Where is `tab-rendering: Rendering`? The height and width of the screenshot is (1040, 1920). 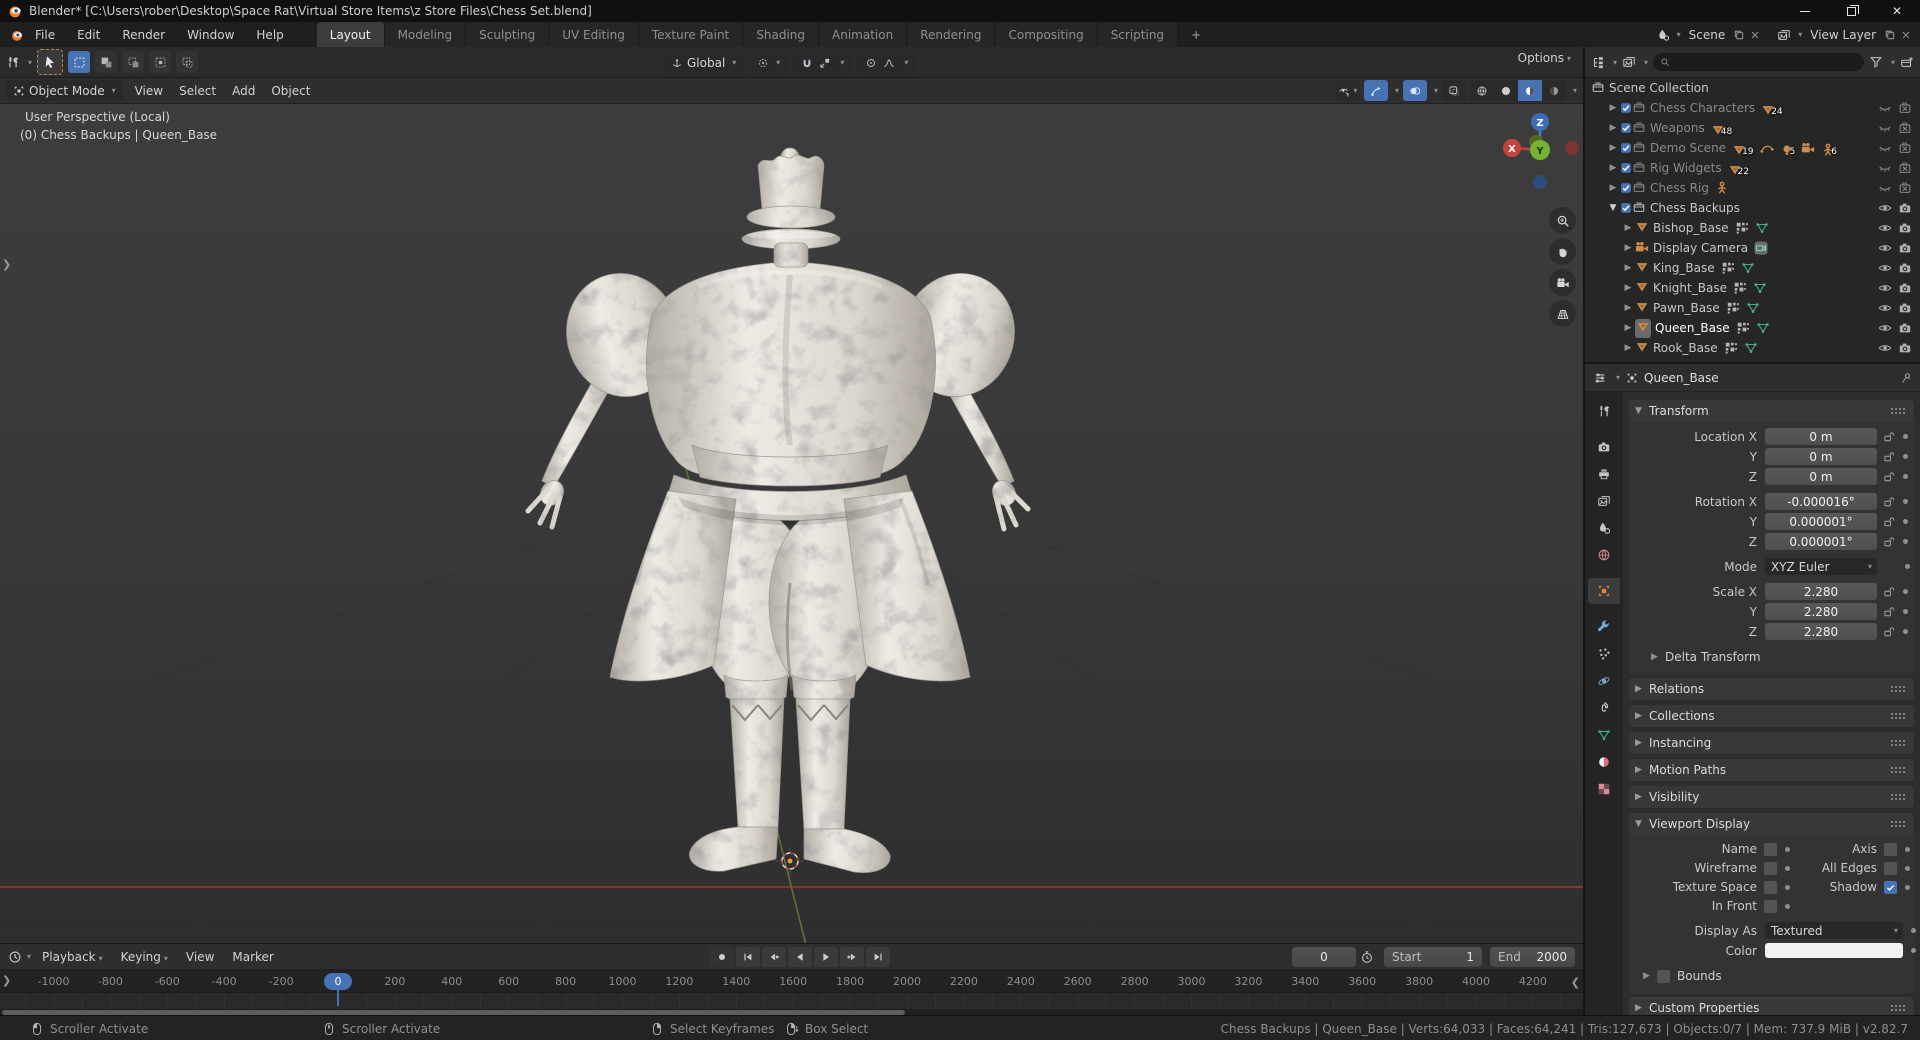
tab-rendering: Rendering is located at coordinates (951, 34).